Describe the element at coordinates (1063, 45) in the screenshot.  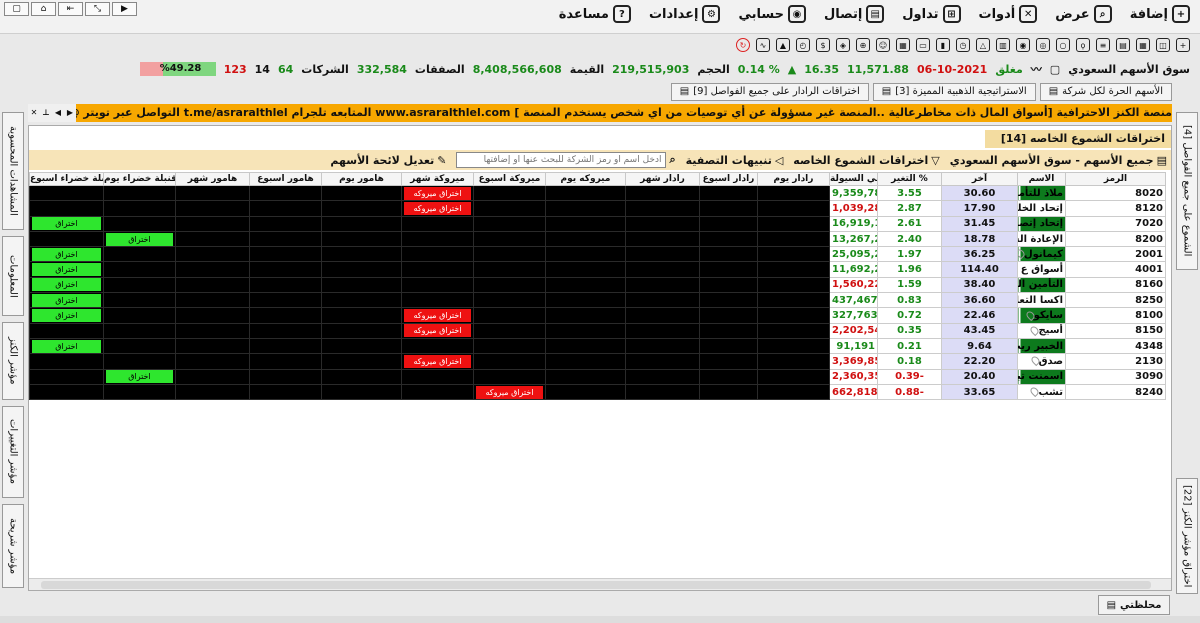
I see `ring-icon: ○` at that location.